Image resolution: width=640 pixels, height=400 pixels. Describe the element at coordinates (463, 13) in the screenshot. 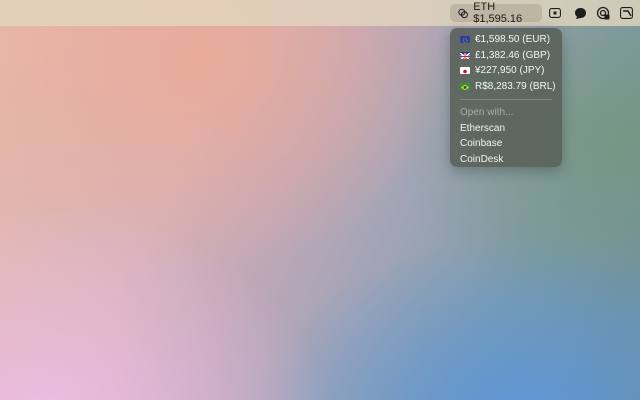

I see `coins-icon` at that location.